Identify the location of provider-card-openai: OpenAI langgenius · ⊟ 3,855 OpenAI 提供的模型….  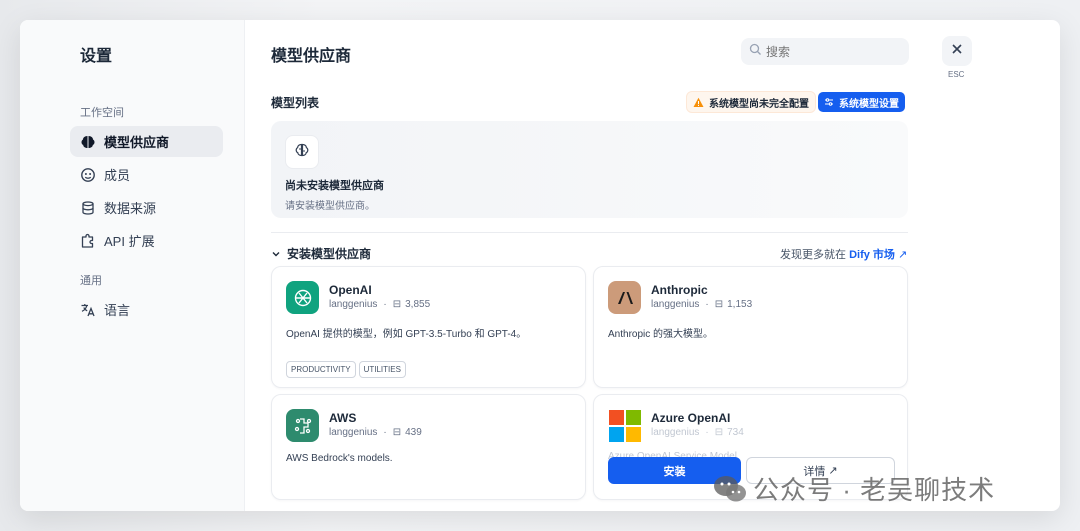
(428, 327).